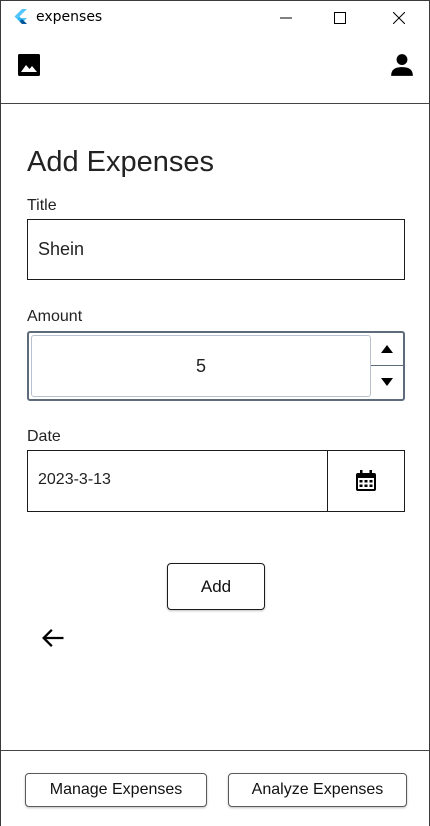 Image resolution: width=430 pixels, height=826 pixels. Describe the element at coordinates (42, 205) in the screenshot. I see `title-label: Title` at that location.